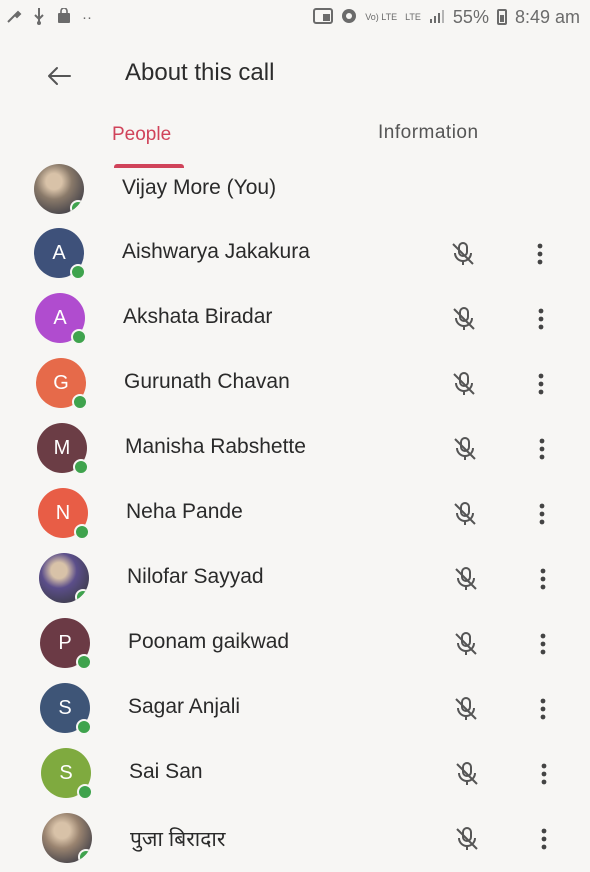 This screenshot has height=872, width=590. What do you see at coordinates (141, 135) in the screenshot?
I see `tab-people: People` at bounding box center [141, 135].